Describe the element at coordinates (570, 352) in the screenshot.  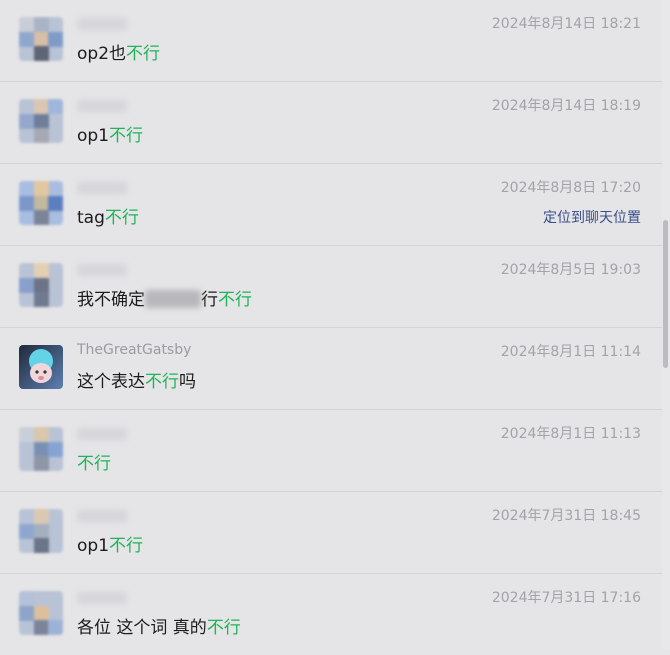
I see `message-time: 2024年8月1日 11:14` at that location.